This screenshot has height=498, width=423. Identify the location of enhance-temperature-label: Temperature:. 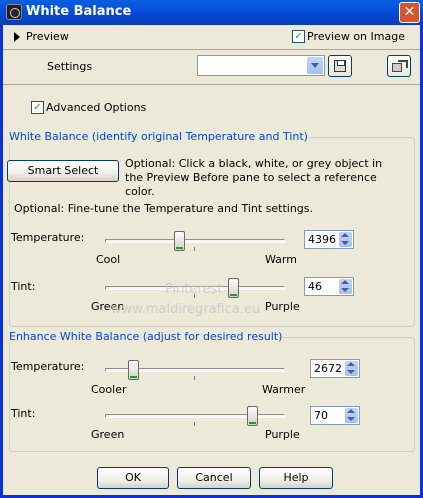
(48, 366).